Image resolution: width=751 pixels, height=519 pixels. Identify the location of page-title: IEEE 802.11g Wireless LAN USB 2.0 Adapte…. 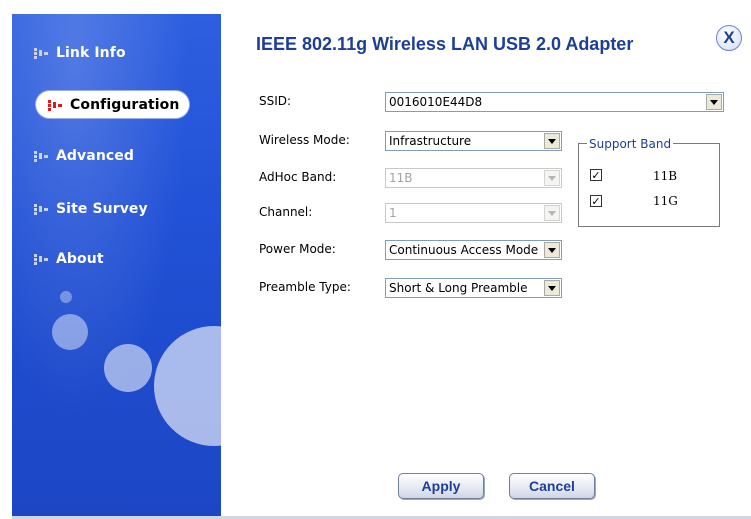
(445, 44).